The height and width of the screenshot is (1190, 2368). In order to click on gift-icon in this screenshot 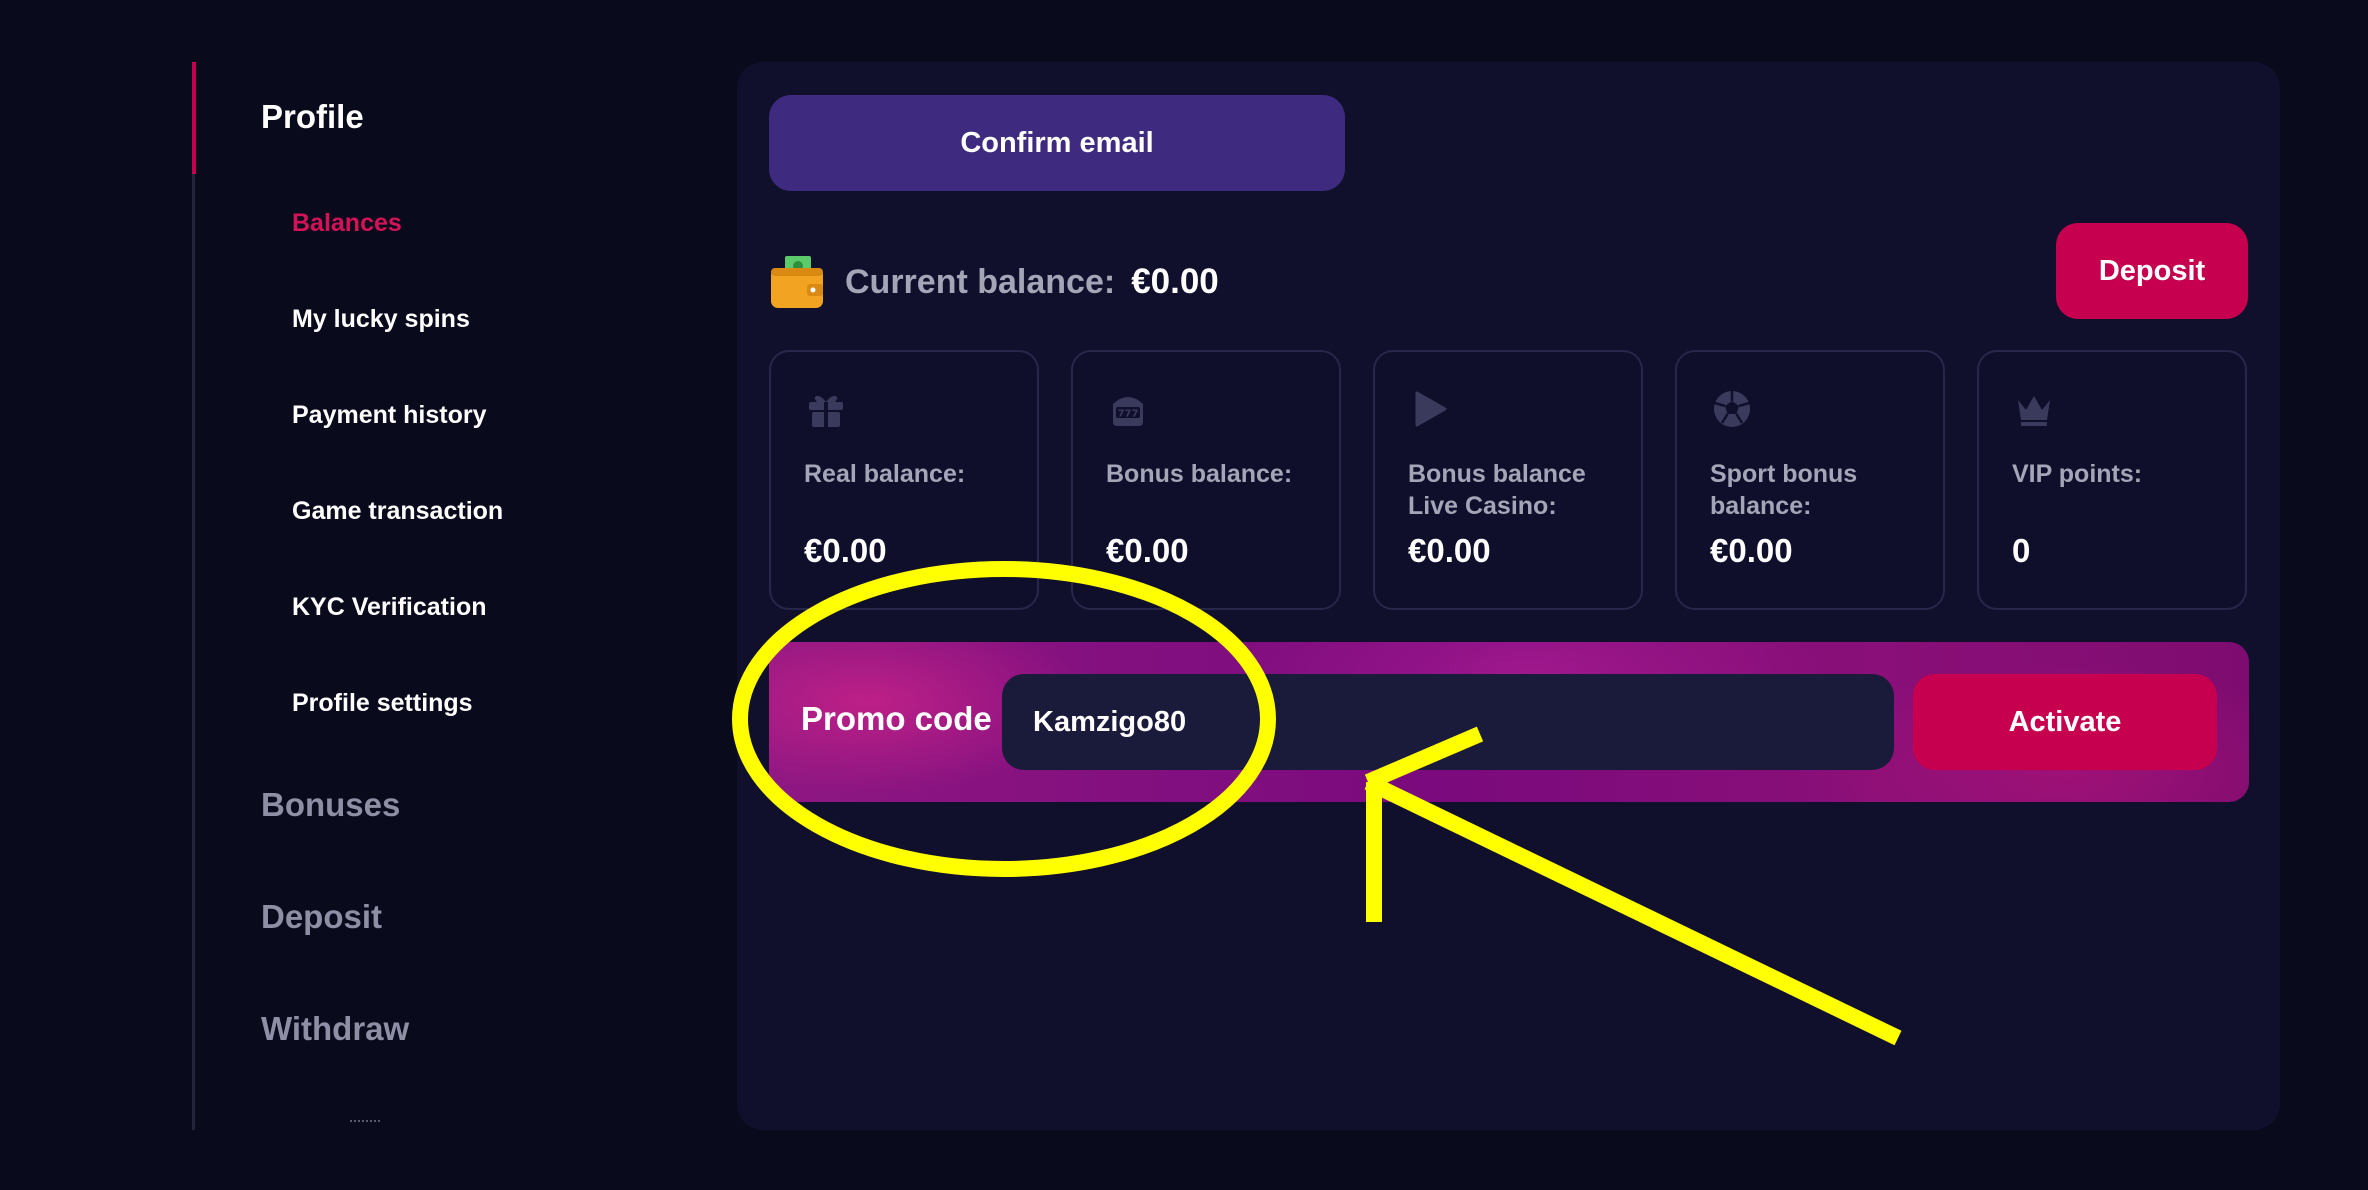, I will do `click(826, 409)`.